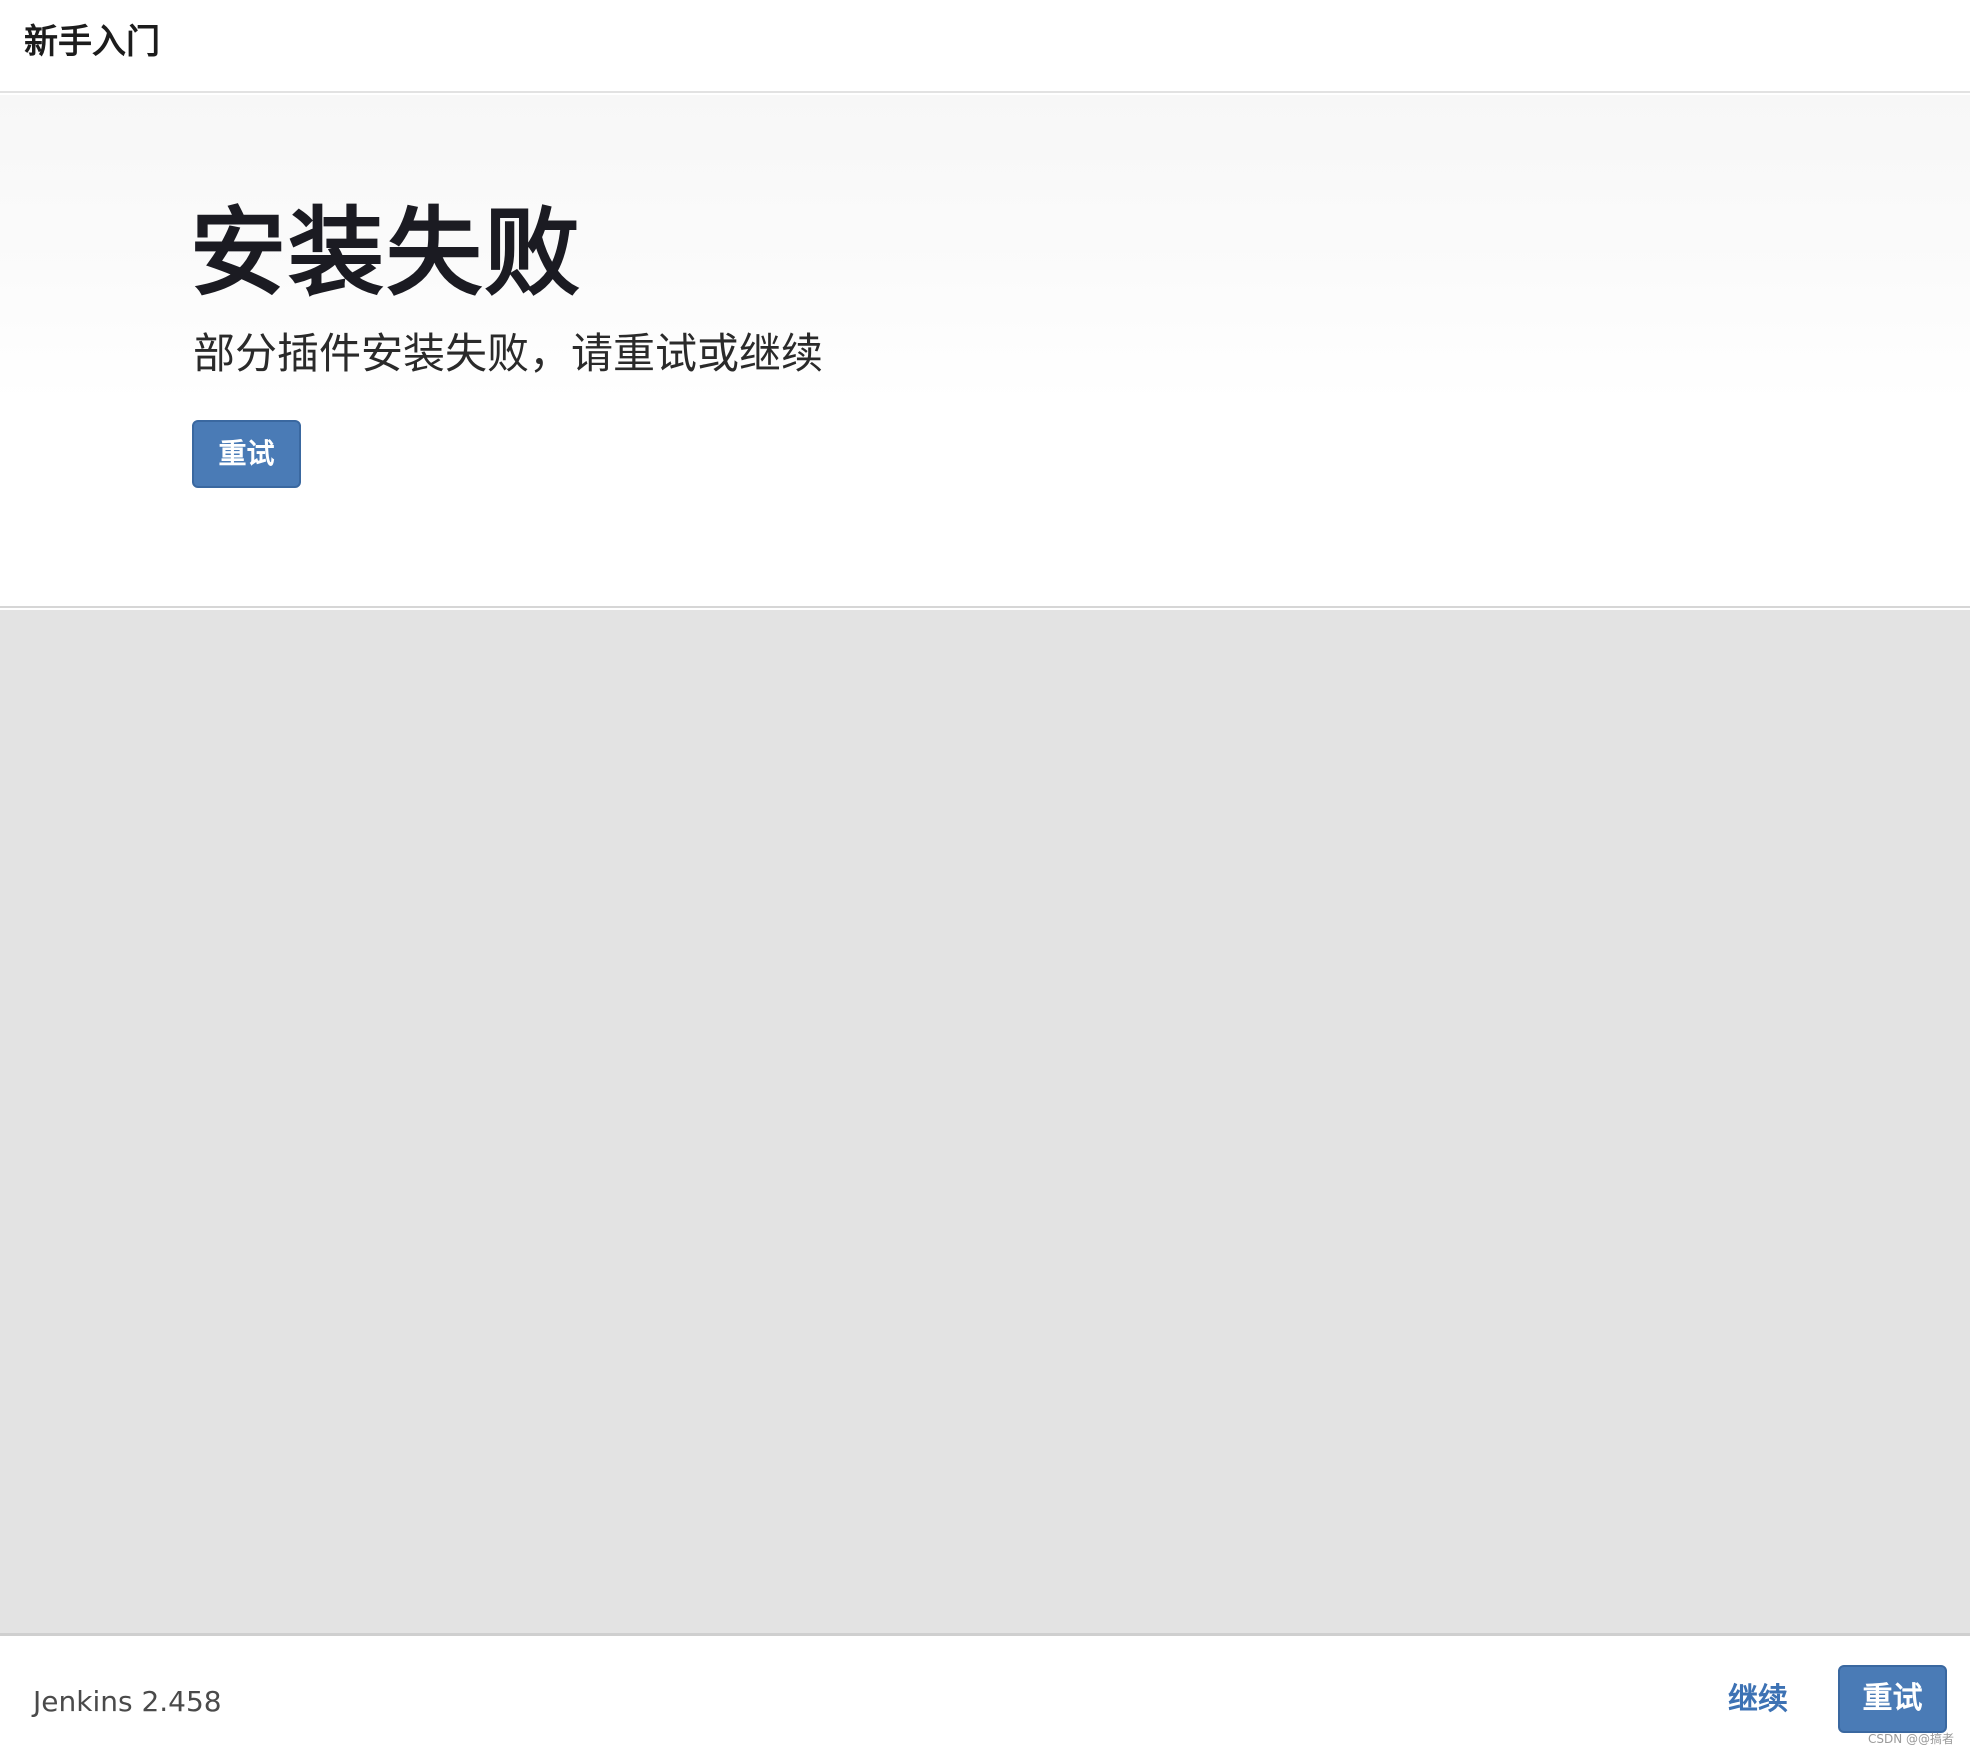  I want to click on page-subtitle: 部分插件安装失败，请重试或继续, so click(508, 353).